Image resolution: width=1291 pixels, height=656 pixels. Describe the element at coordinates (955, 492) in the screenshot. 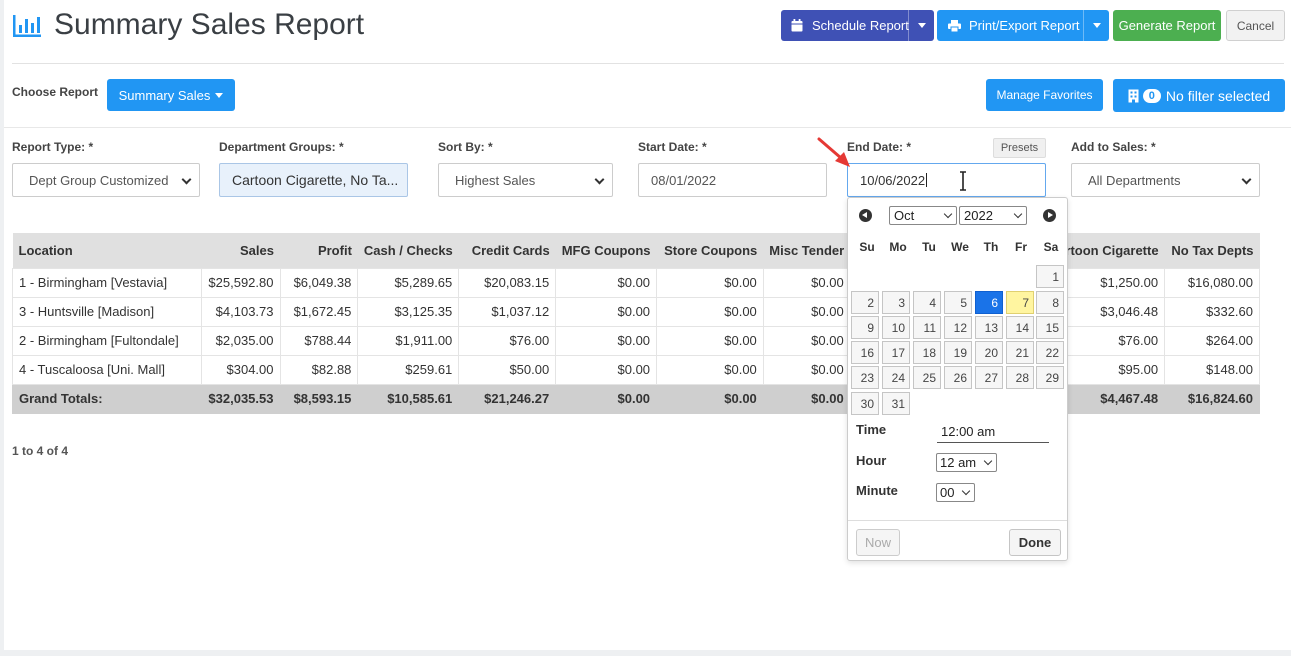

I see `minute-select: 00` at that location.